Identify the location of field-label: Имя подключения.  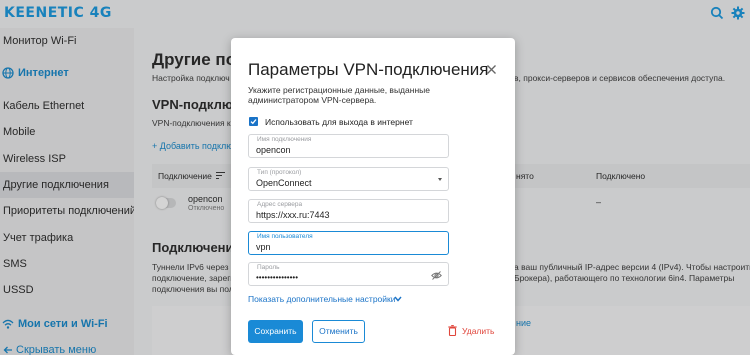
(284, 139).